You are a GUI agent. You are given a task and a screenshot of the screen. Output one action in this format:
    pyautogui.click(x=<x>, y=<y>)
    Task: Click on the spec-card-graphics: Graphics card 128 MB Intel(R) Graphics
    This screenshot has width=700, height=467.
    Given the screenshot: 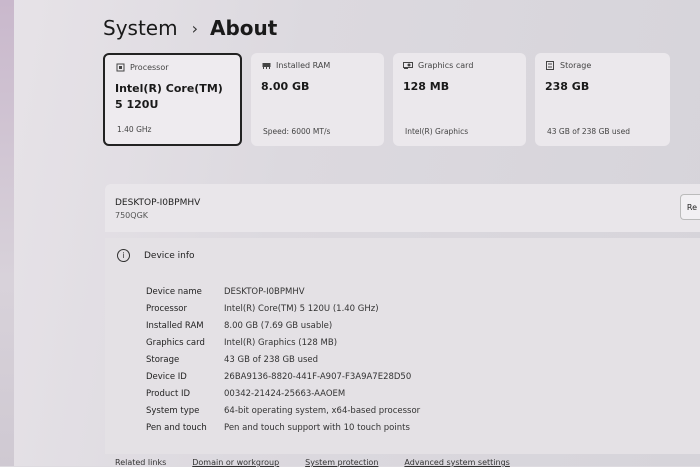 What is the action you would take?
    pyautogui.click(x=459, y=99)
    